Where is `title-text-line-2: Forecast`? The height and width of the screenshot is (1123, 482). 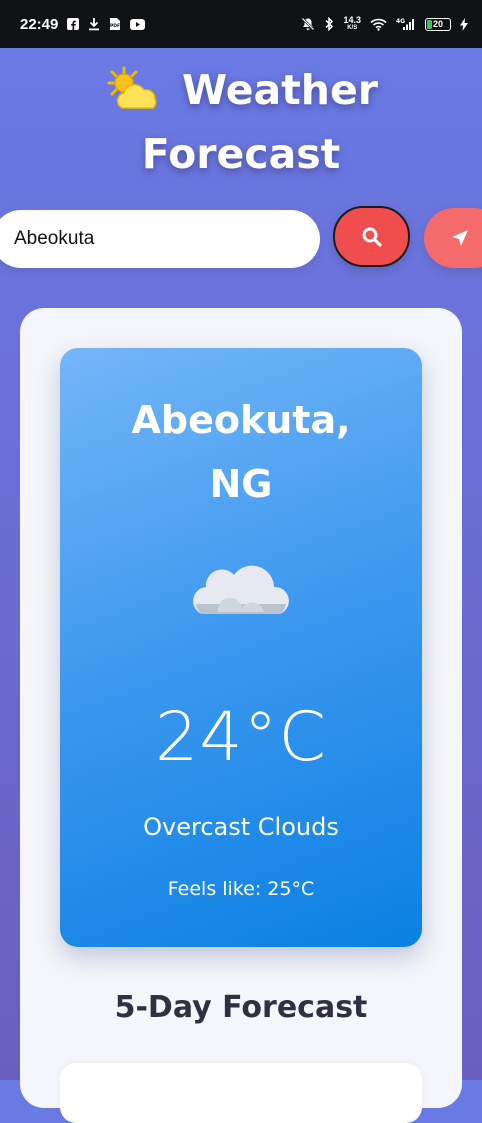 title-text-line-2: Forecast is located at coordinates (241, 154).